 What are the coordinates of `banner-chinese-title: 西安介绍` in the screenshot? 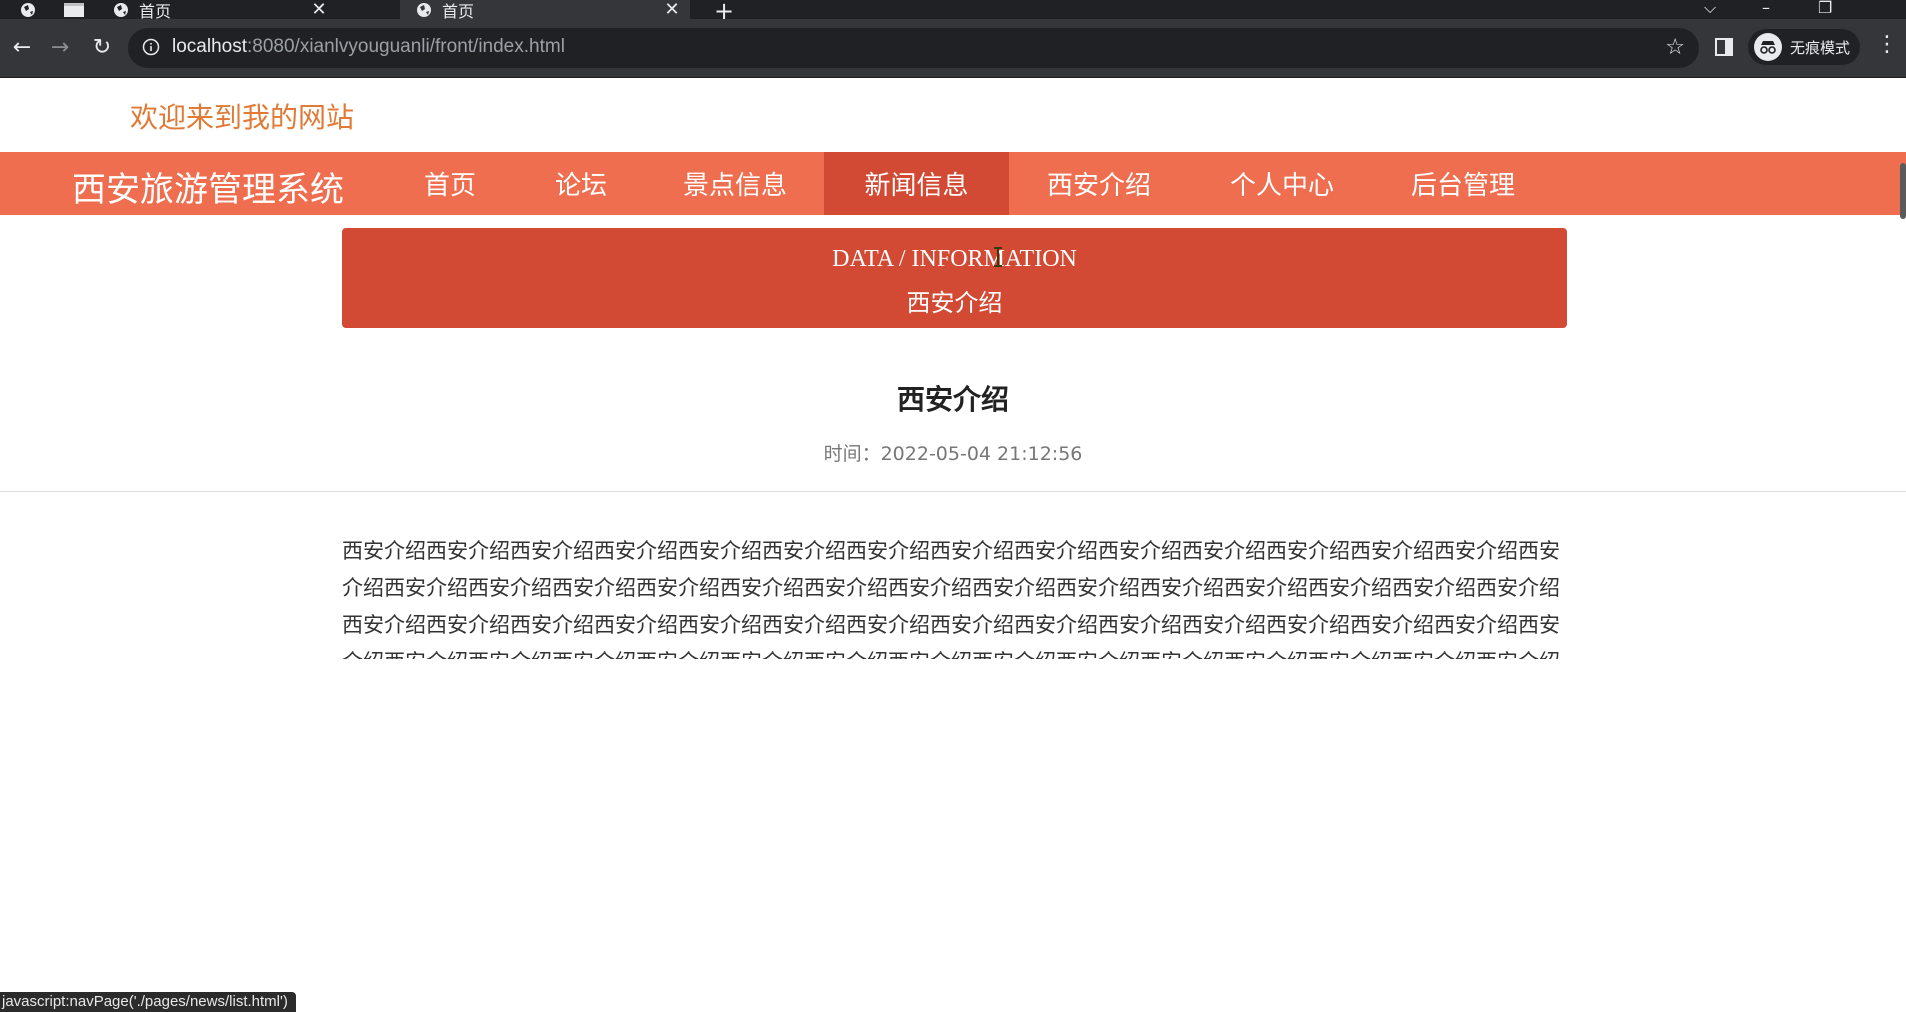 It's located at (954, 304).